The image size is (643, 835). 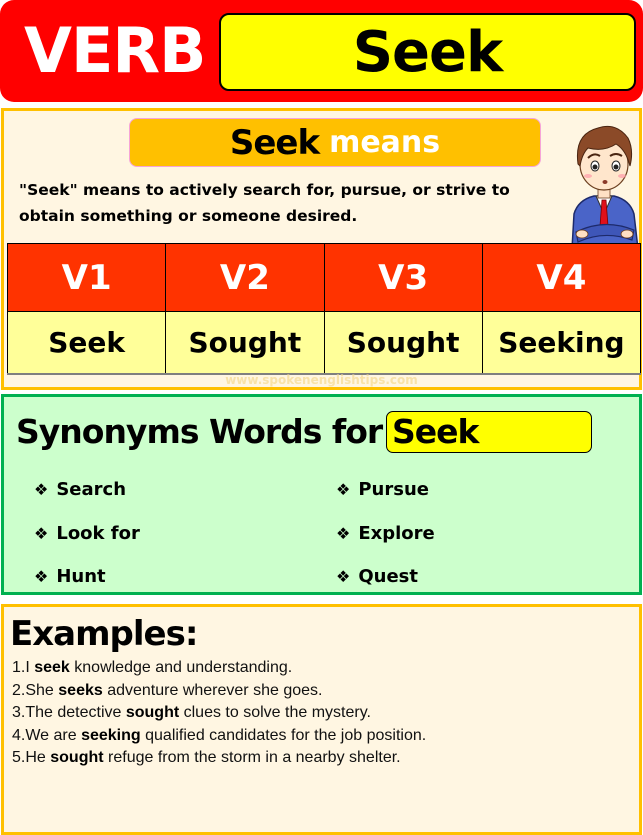 I want to click on verb-forms-value-row: Seek Sought Sought Seeking, so click(x=324, y=343).